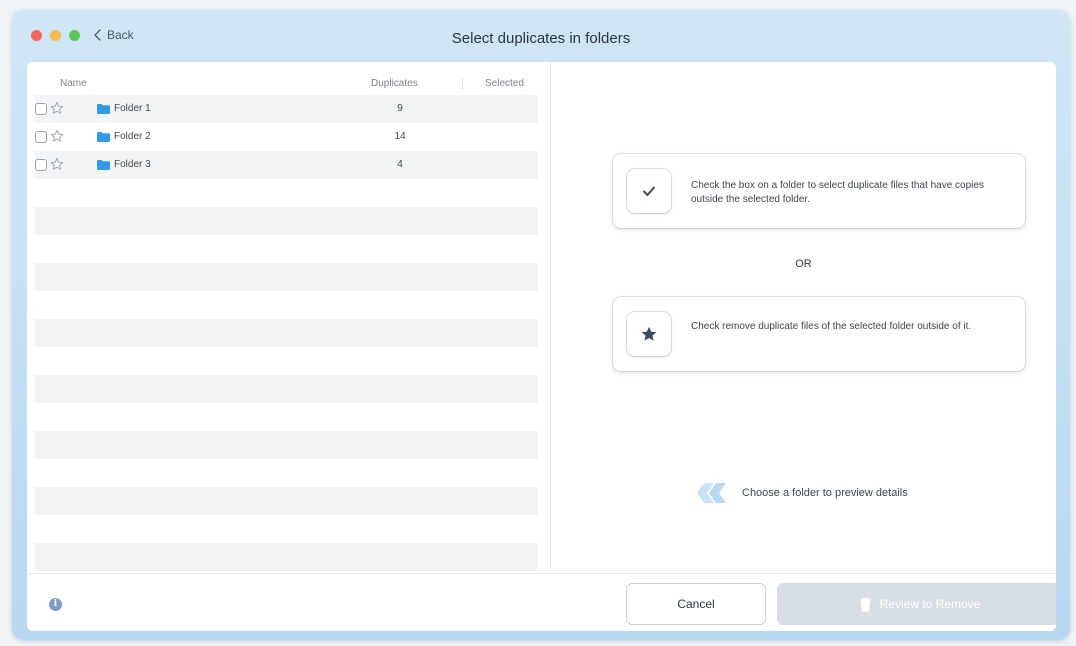 The width and height of the screenshot is (1076, 646). Describe the element at coordinates (288, 84) in the screenshot. I see `table-header: Name Duplicates Selected` at that location.